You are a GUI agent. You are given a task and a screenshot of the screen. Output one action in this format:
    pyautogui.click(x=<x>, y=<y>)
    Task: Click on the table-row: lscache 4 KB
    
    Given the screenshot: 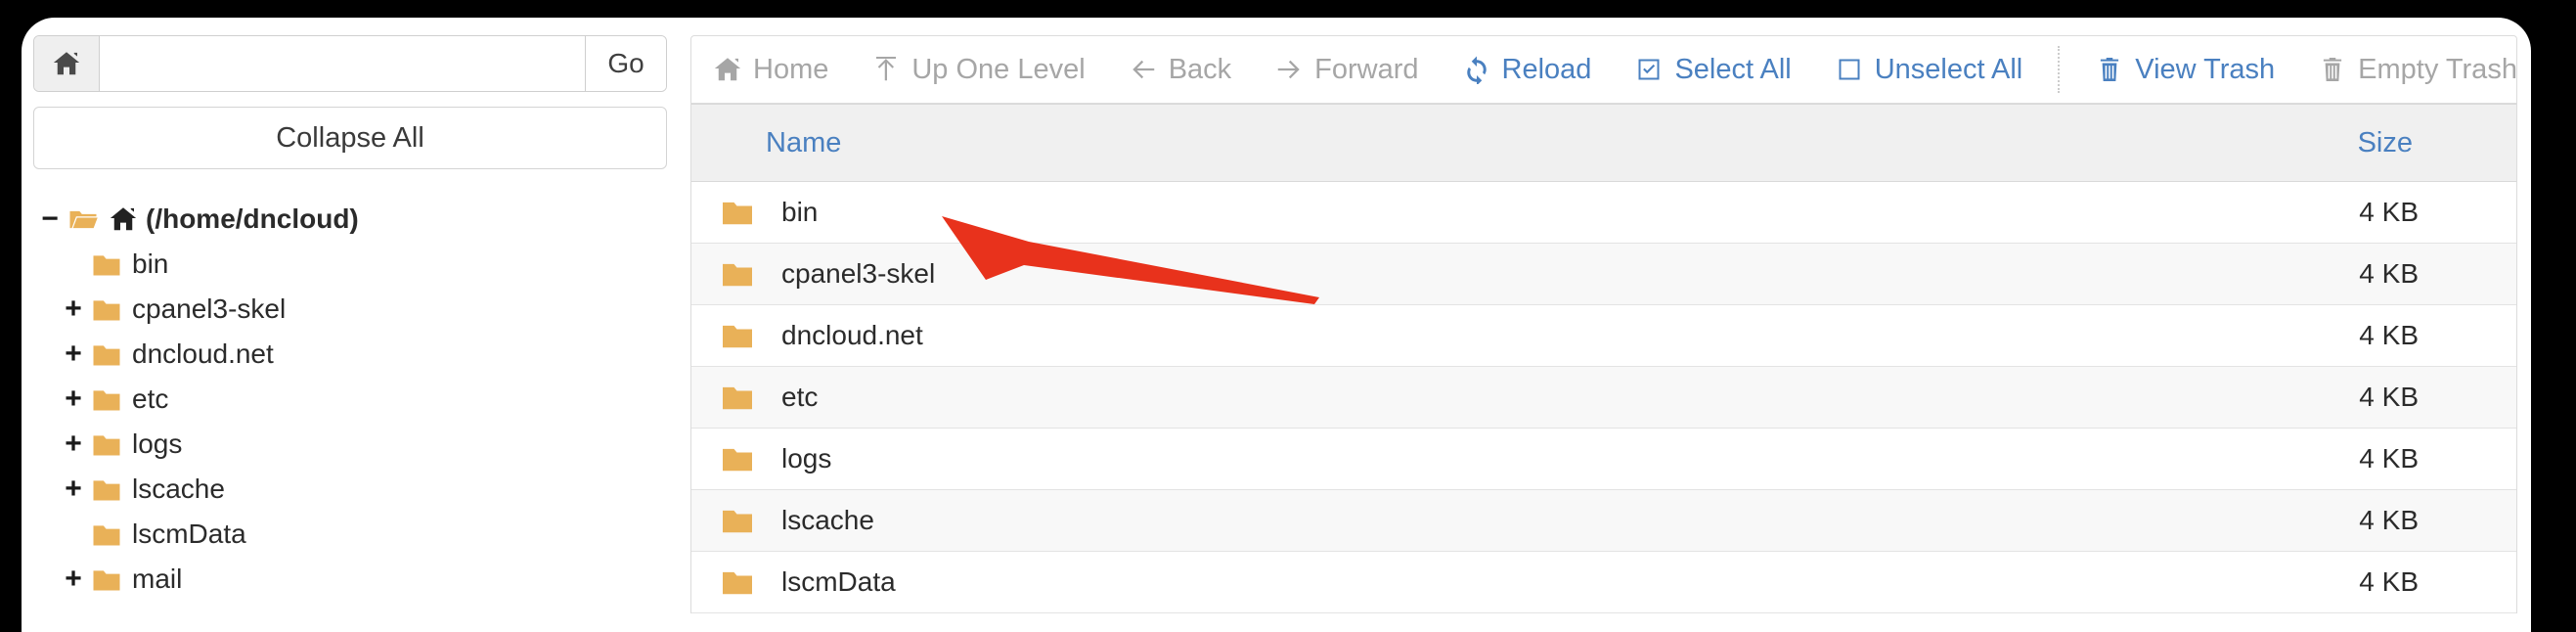 What is the action you would take?
    pyautogui.click(x=1604, y=521)
    